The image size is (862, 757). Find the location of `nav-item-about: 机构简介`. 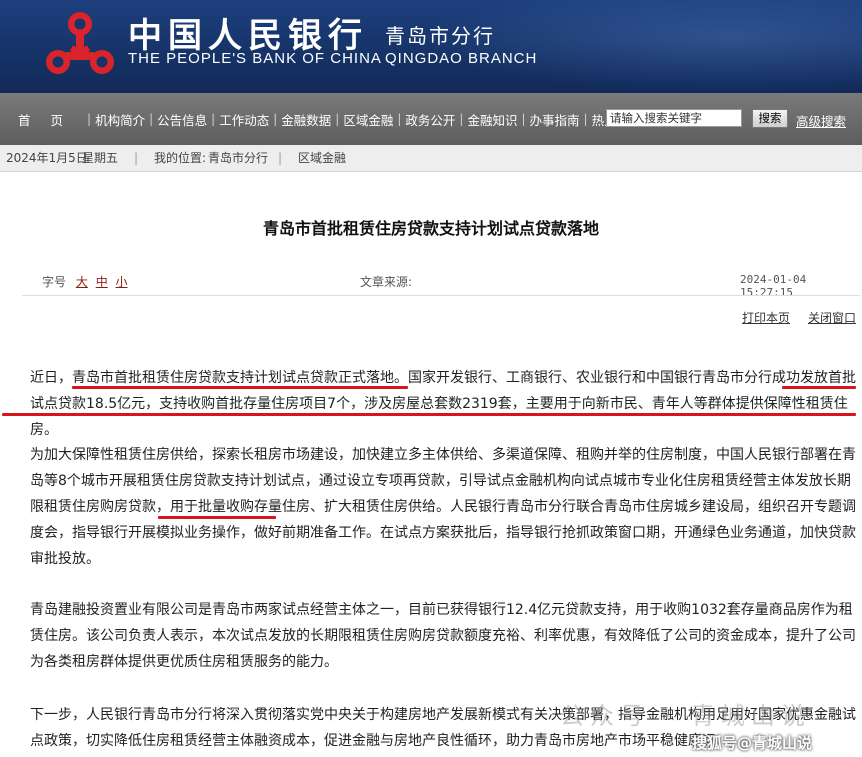

nav-item-about: 机构简介 is located at coordinates (120, 119).